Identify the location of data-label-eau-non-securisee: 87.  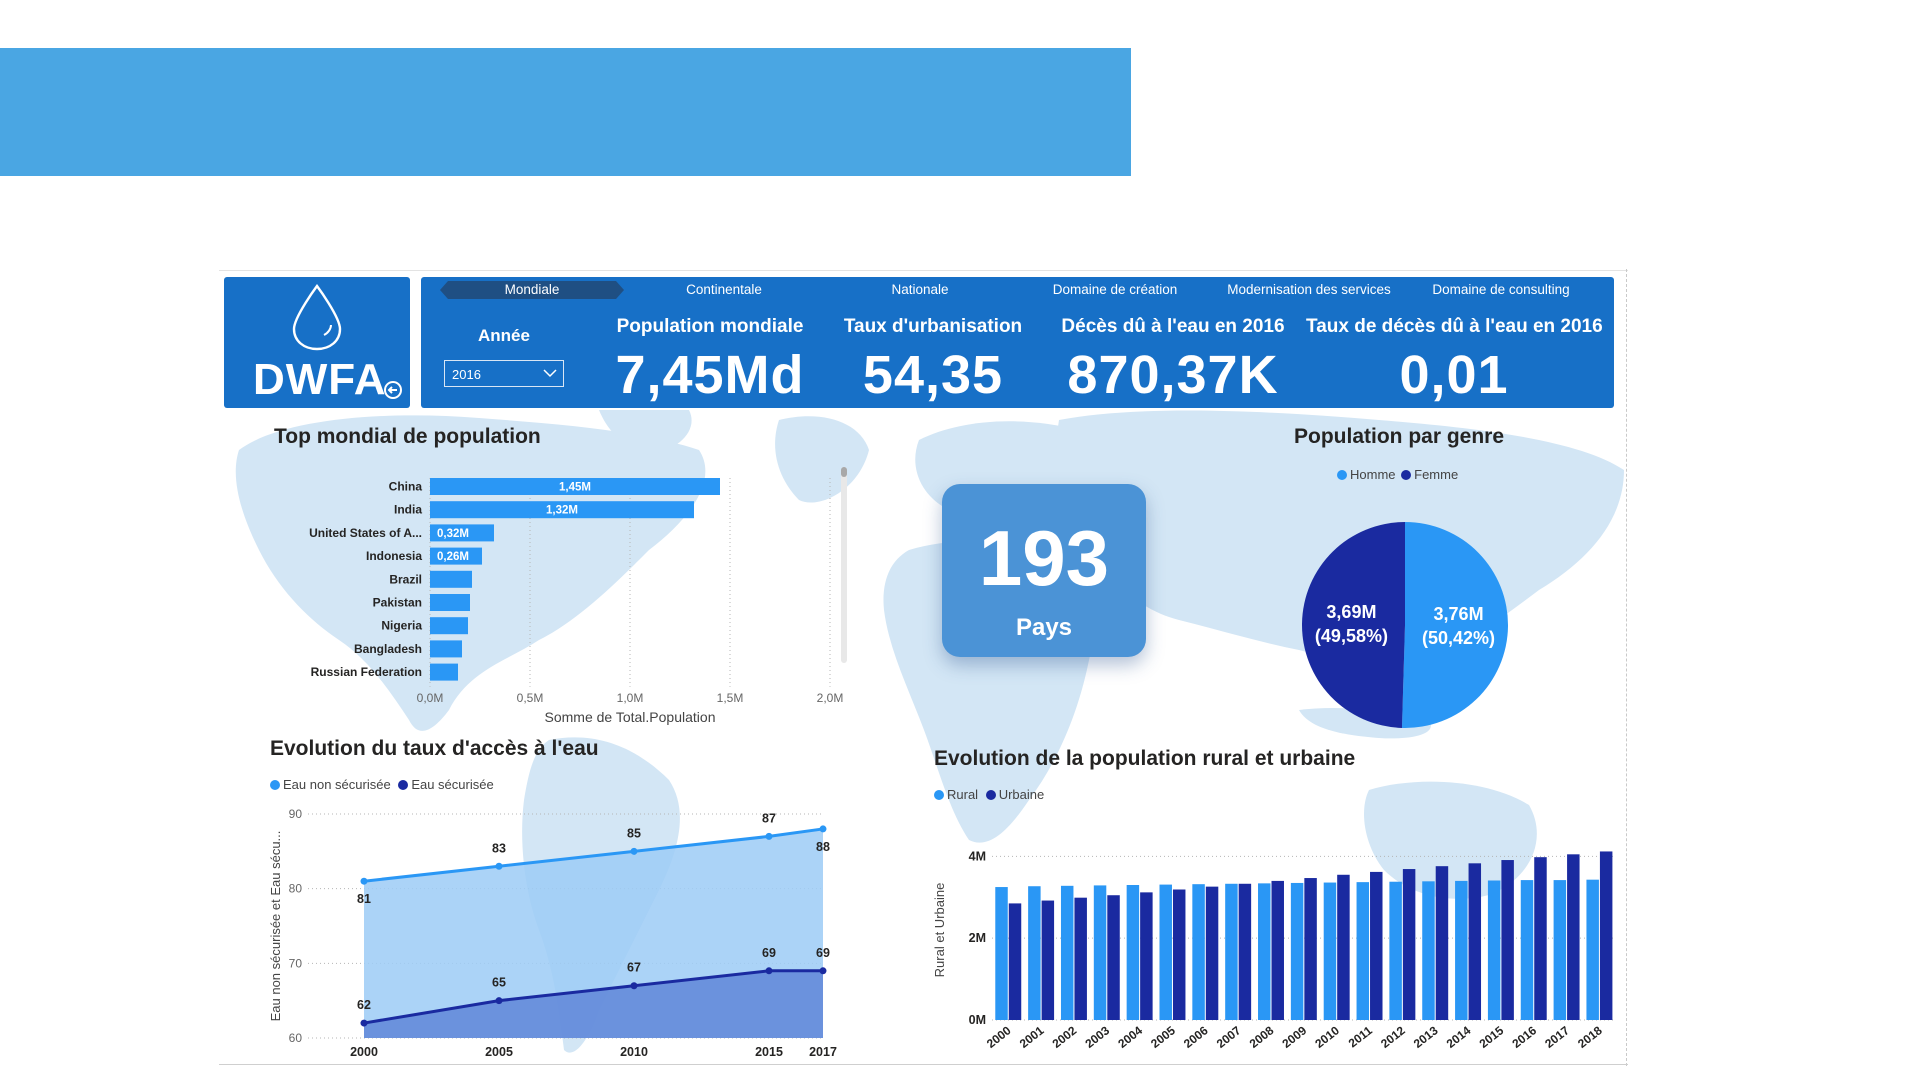
(769, 818).